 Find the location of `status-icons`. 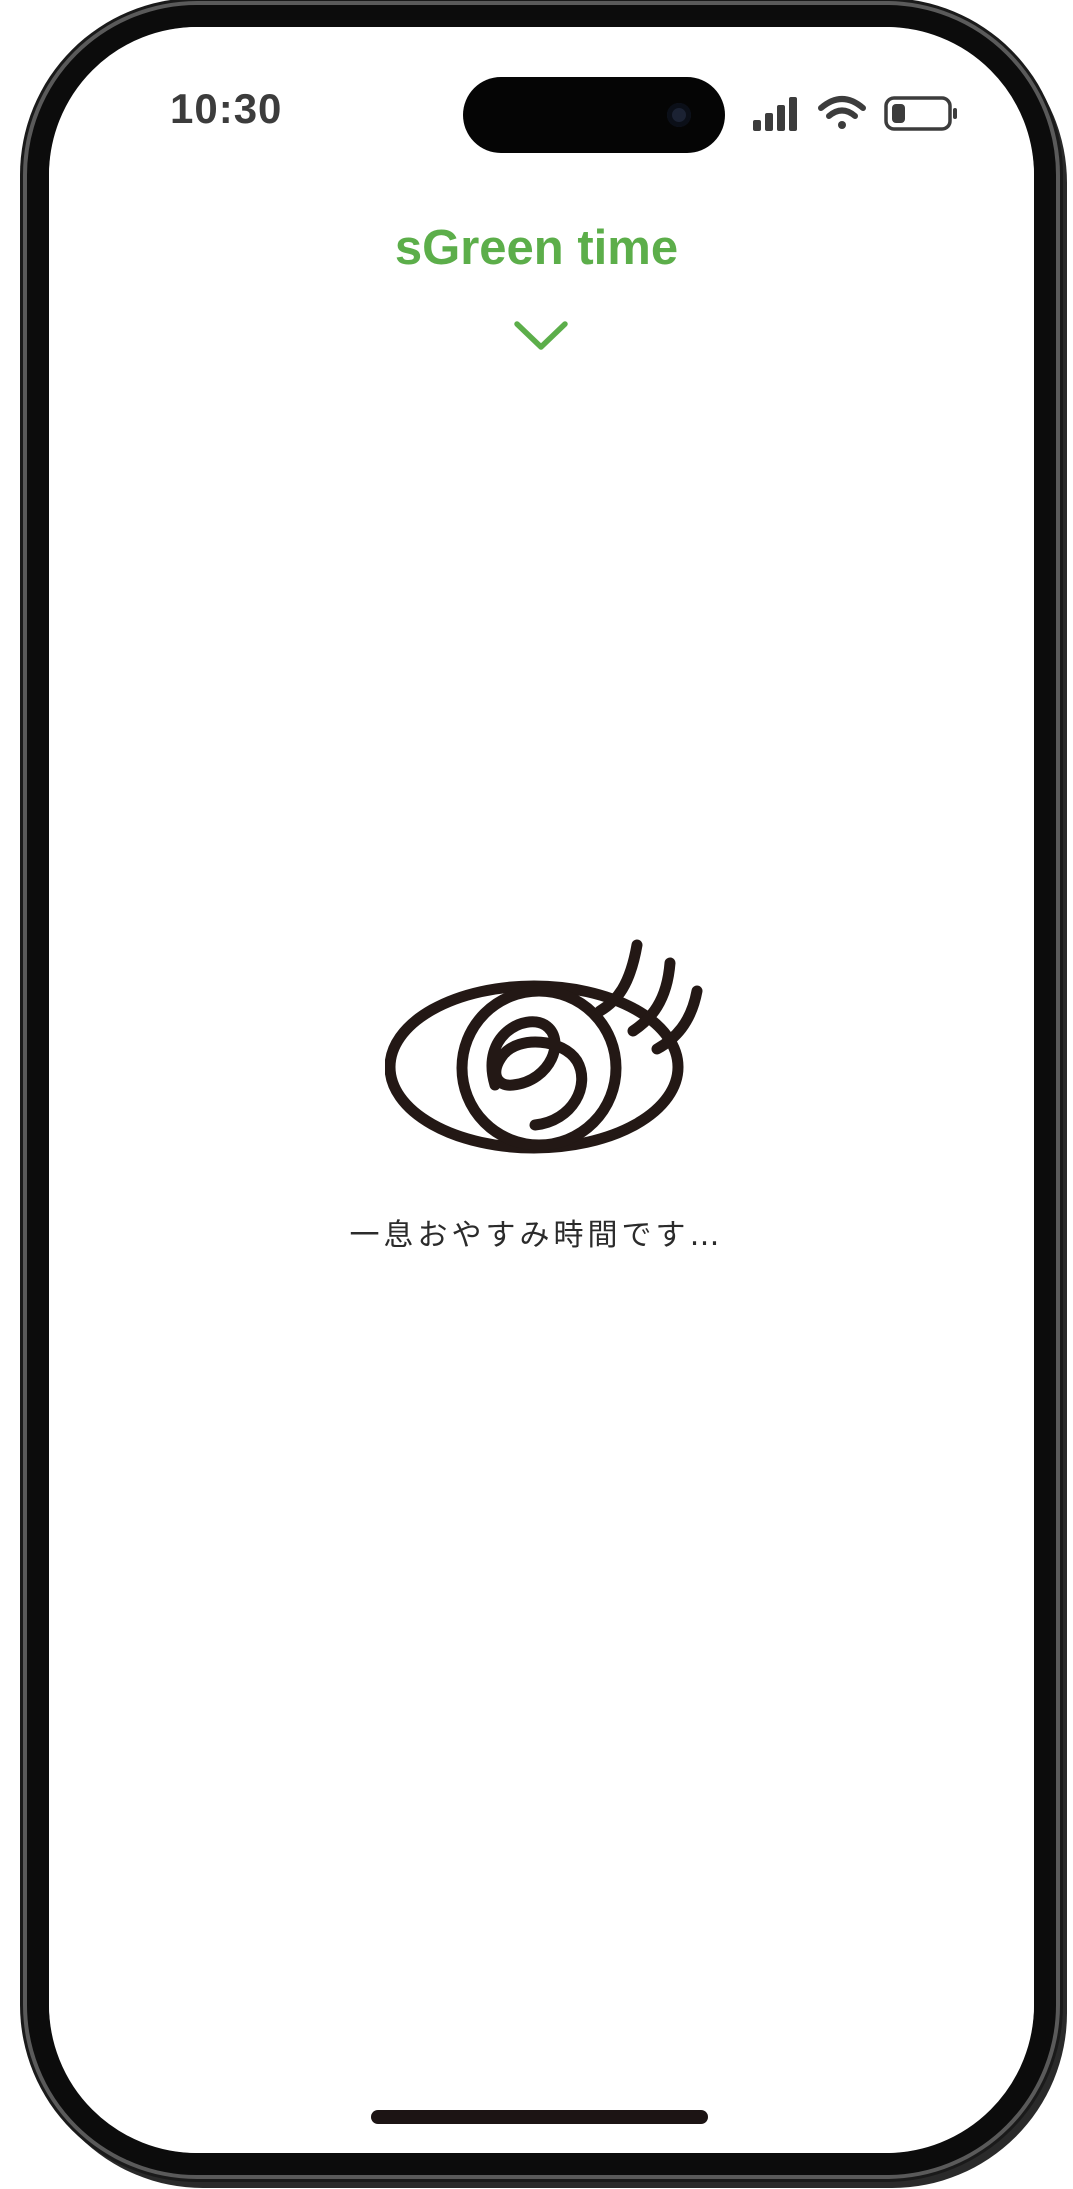

status-icons is located at coordinates (855, 113).